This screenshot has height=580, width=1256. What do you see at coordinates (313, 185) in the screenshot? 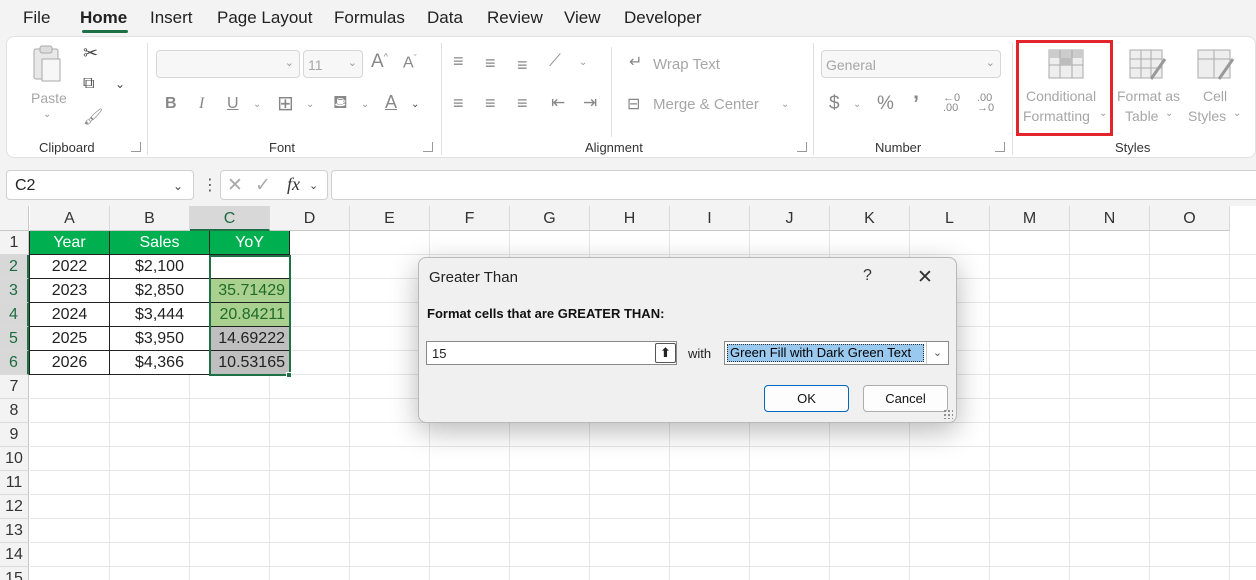
I see `fx-dropdown-icon: ⌄` at bounding box center [313, 185].